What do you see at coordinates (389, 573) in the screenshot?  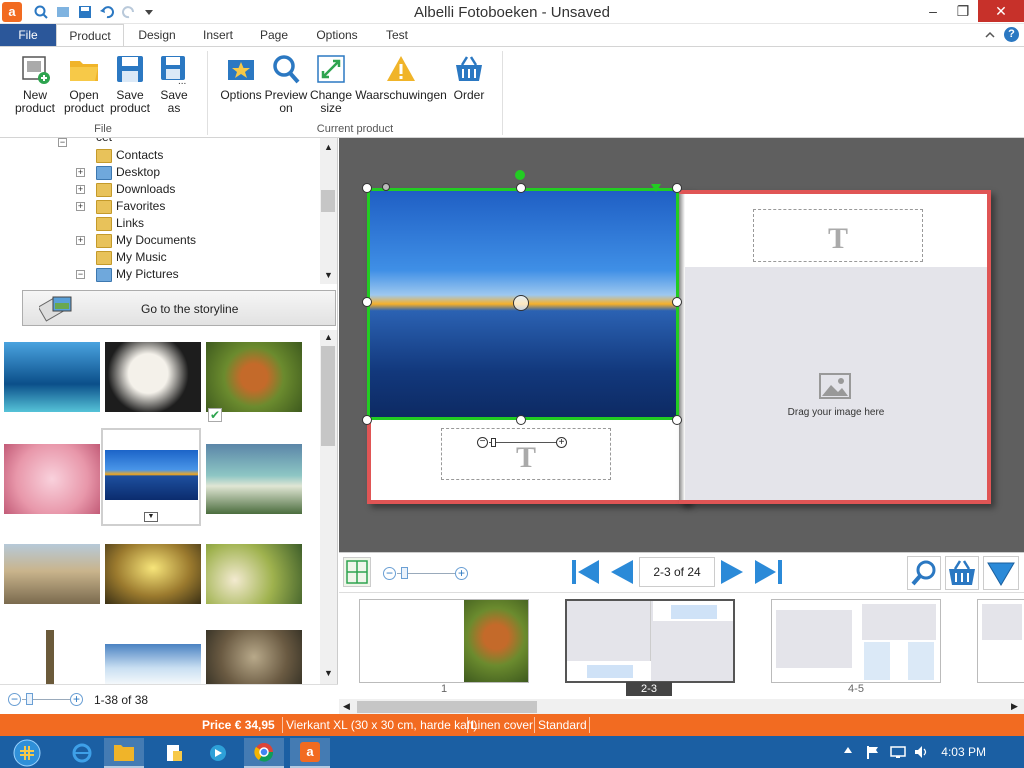 I see `canvas-zoom-out-icon: −` at bounding box center [389, 573].